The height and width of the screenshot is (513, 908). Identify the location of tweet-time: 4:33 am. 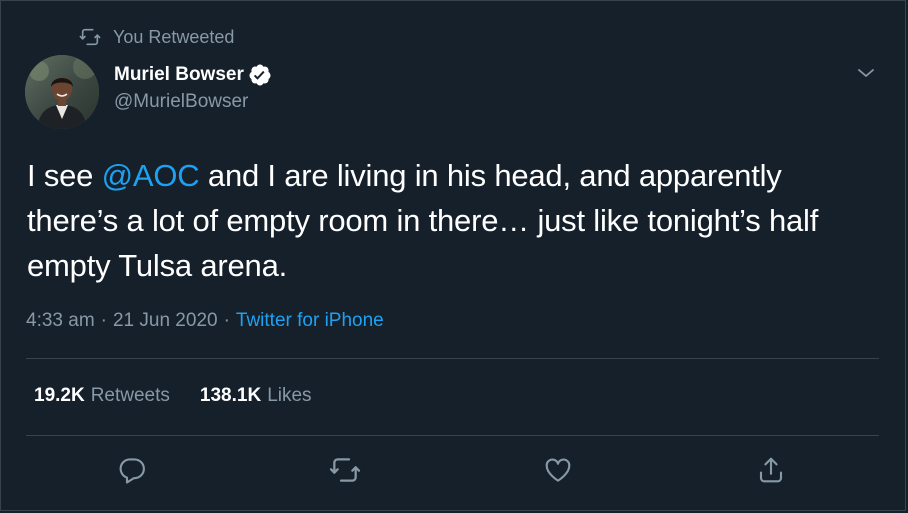
(60, 321).